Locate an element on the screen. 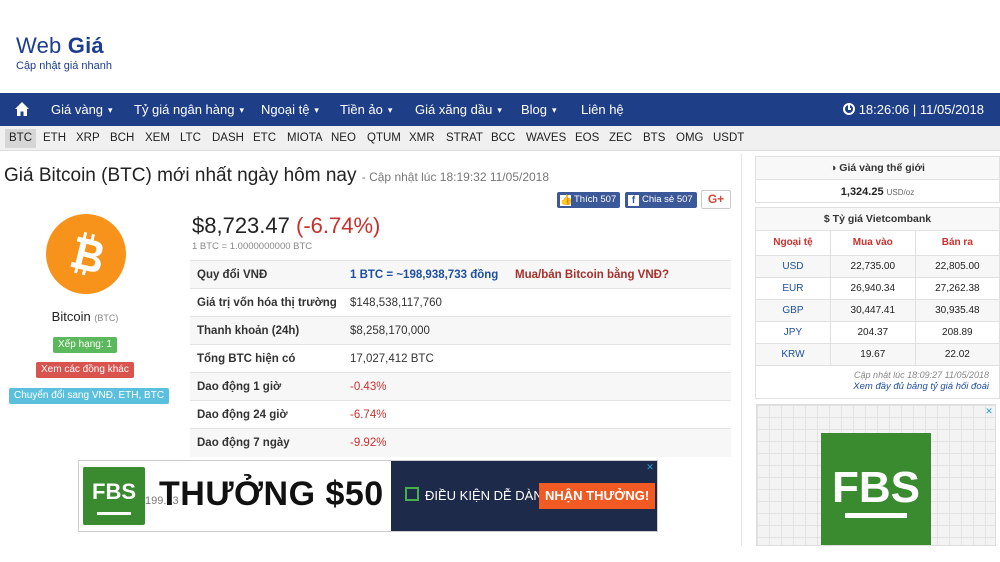  table-row: JPY 204.37 208.89 is located at coordinates (877, 332).